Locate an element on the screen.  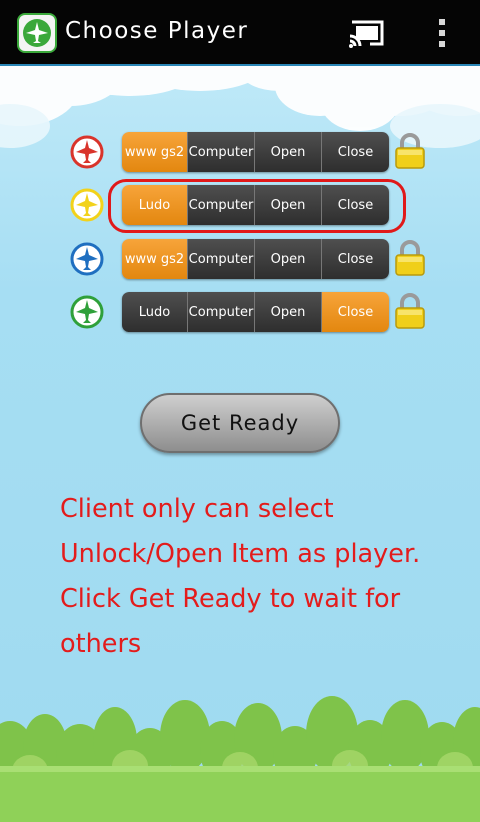
instruction-line: Unlock/Open Item as player. is located at coordinates (240, 554).